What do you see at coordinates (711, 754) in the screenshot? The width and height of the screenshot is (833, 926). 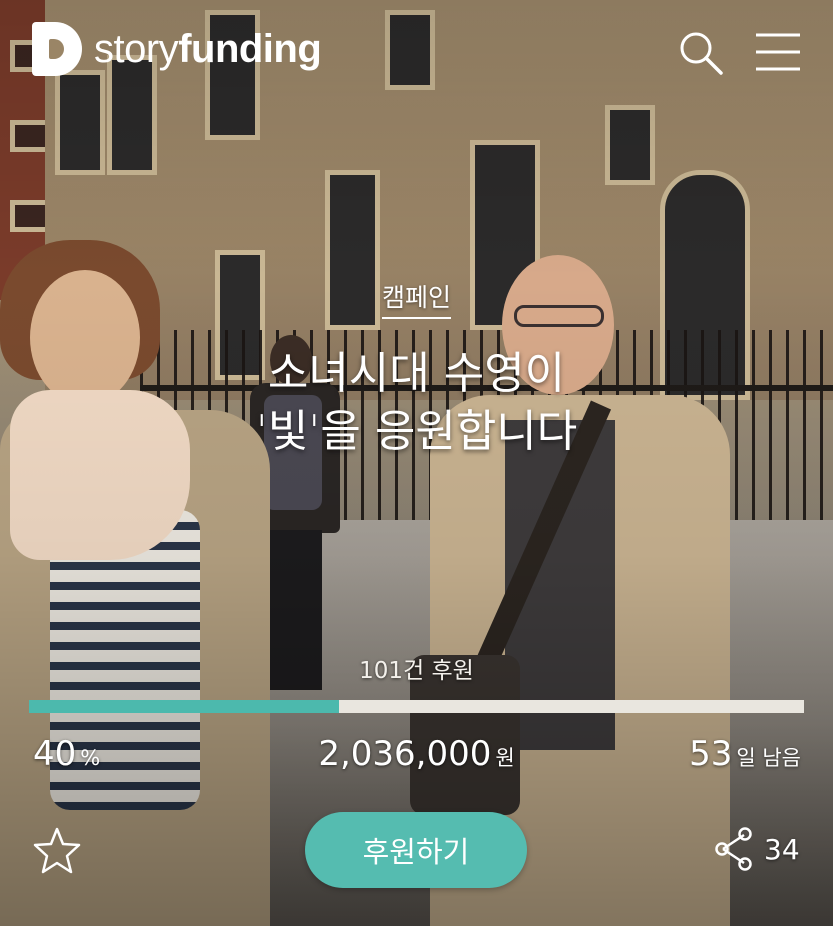 I see `days-remaining-value: 53` at bounding box center [711, 754].